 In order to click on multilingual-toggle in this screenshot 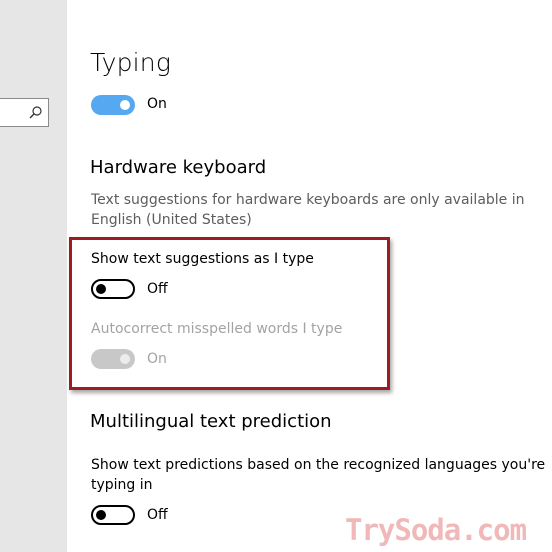, I will do `click(113, 515)`.